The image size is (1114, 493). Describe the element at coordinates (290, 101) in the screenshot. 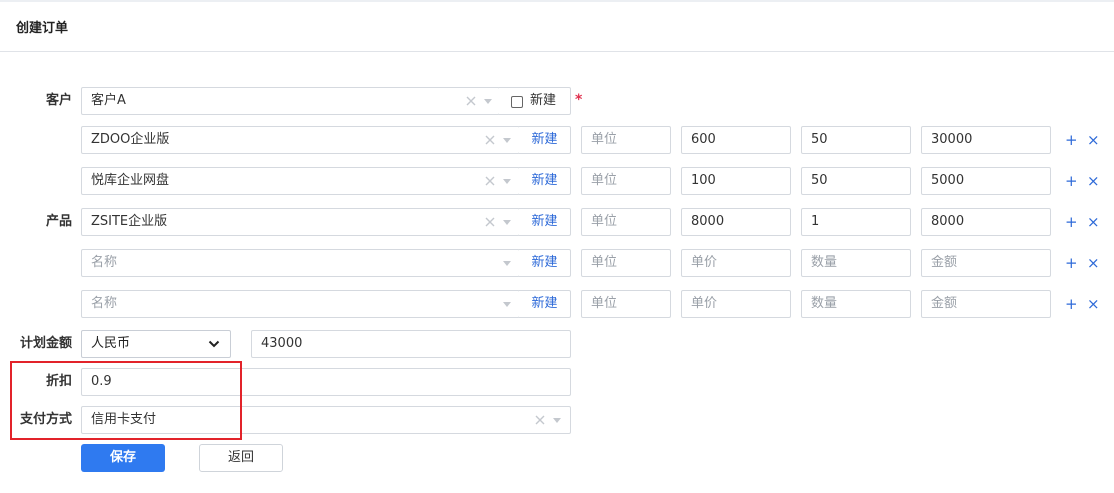

I see `customer-select: 客户A` at that location.